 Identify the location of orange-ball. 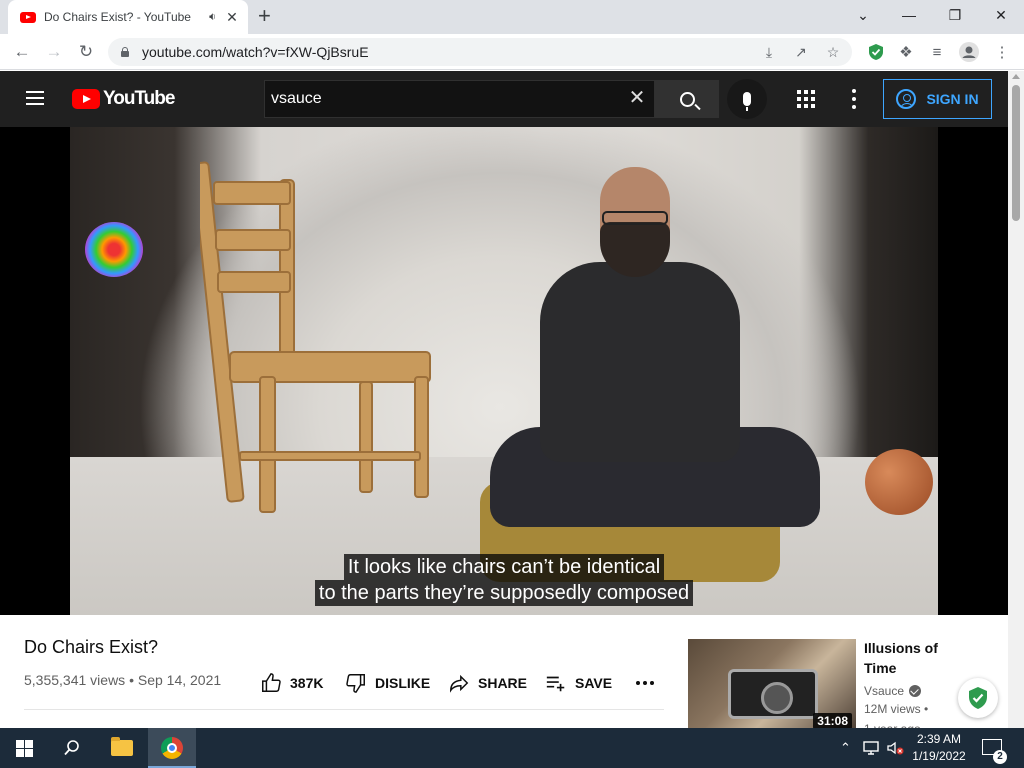
(899, 482).